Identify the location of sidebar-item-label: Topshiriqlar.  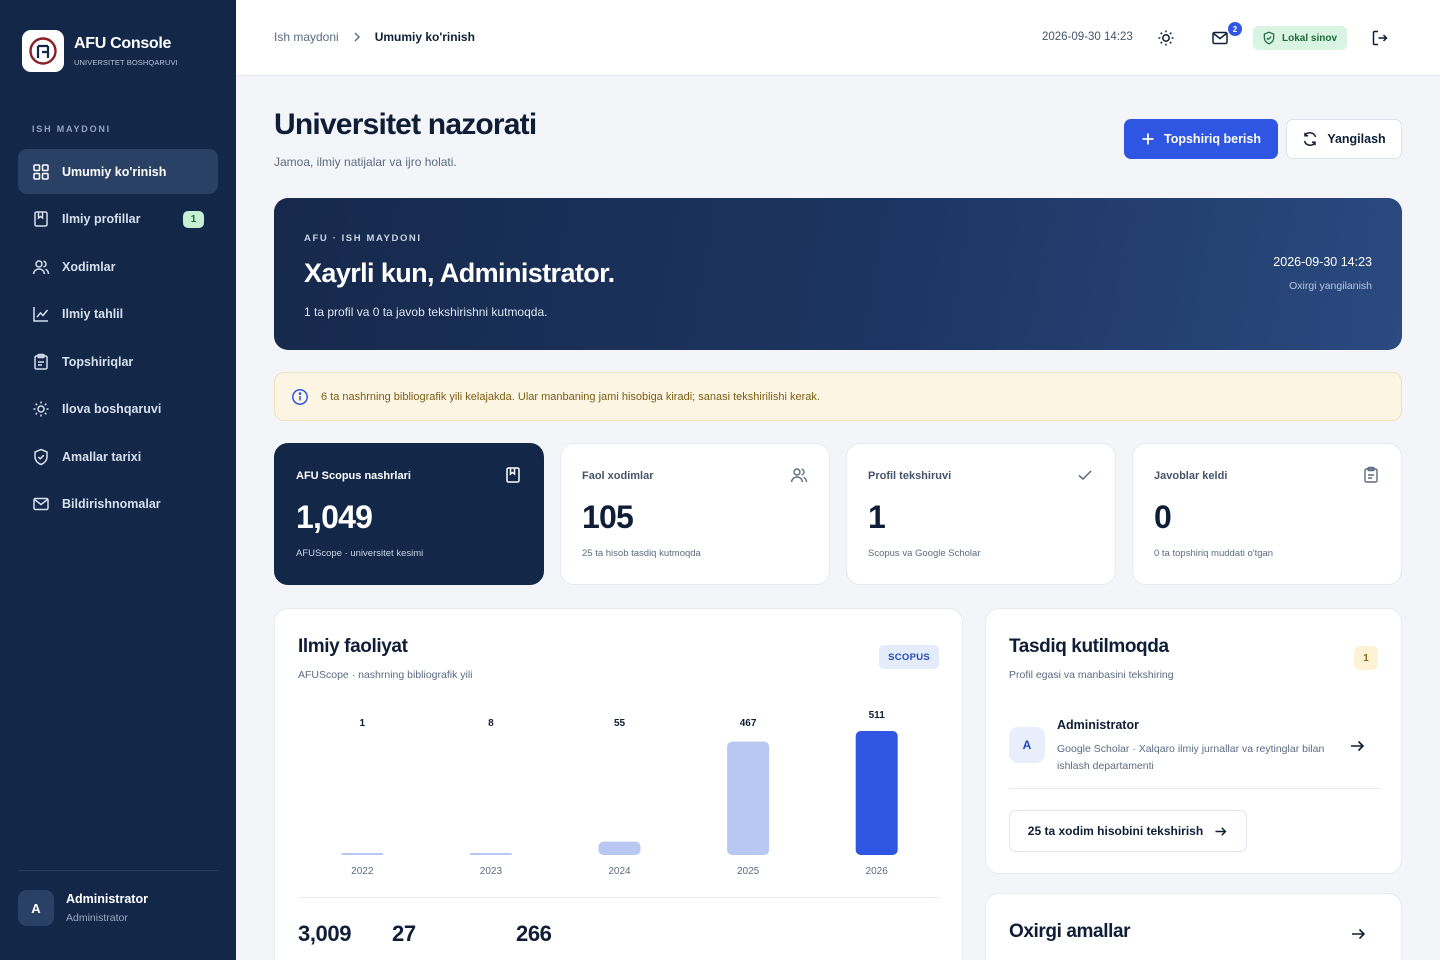
(98, 361).